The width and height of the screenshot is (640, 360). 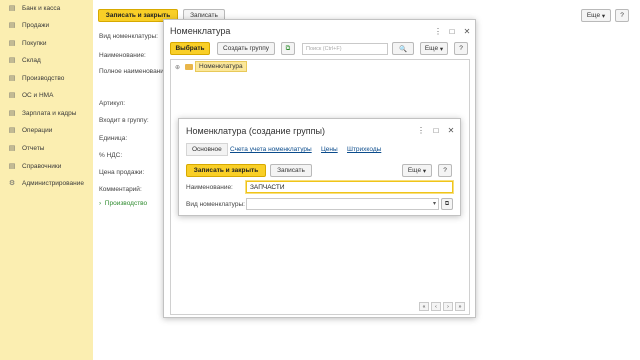 I want to click on catalogs-icon: ▤, so click(x=12, y=166).